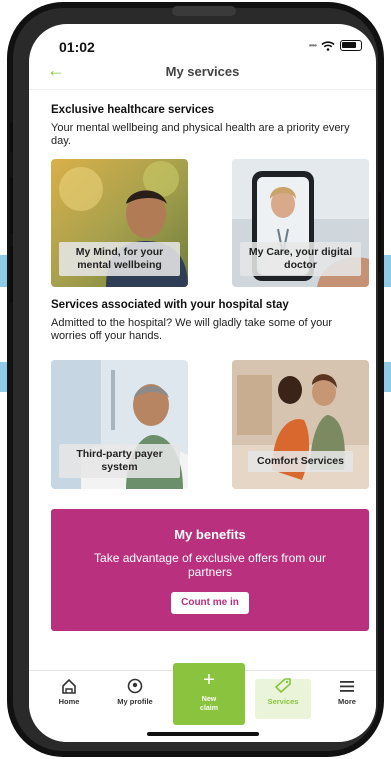  I want to click on card-label: My Mind, for your mental wellbeing, so click(119, 259).